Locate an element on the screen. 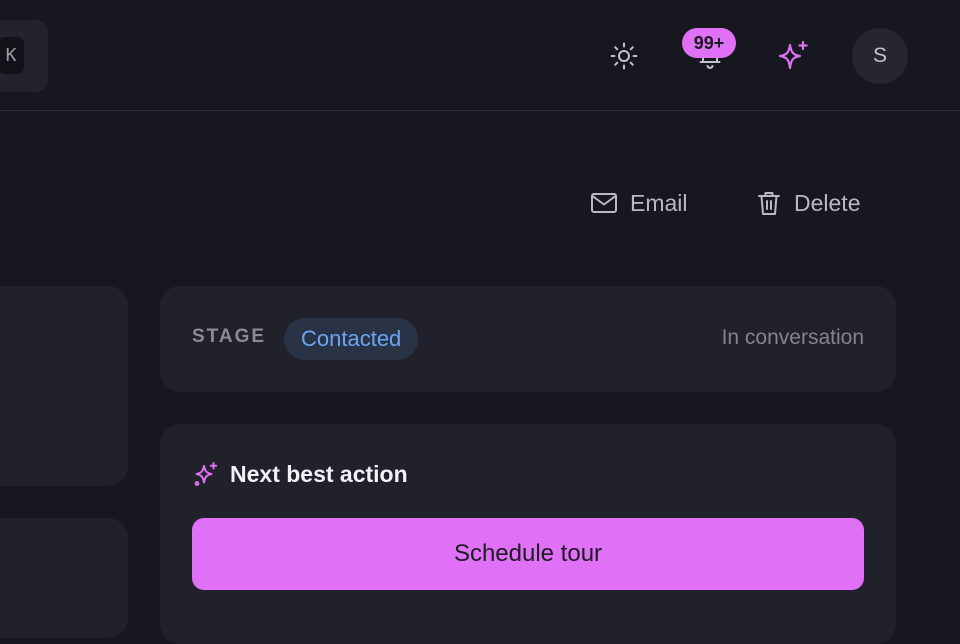 This screenshot has height=644, width=960. delete-button: Delete is located at coordinates (808, 203).